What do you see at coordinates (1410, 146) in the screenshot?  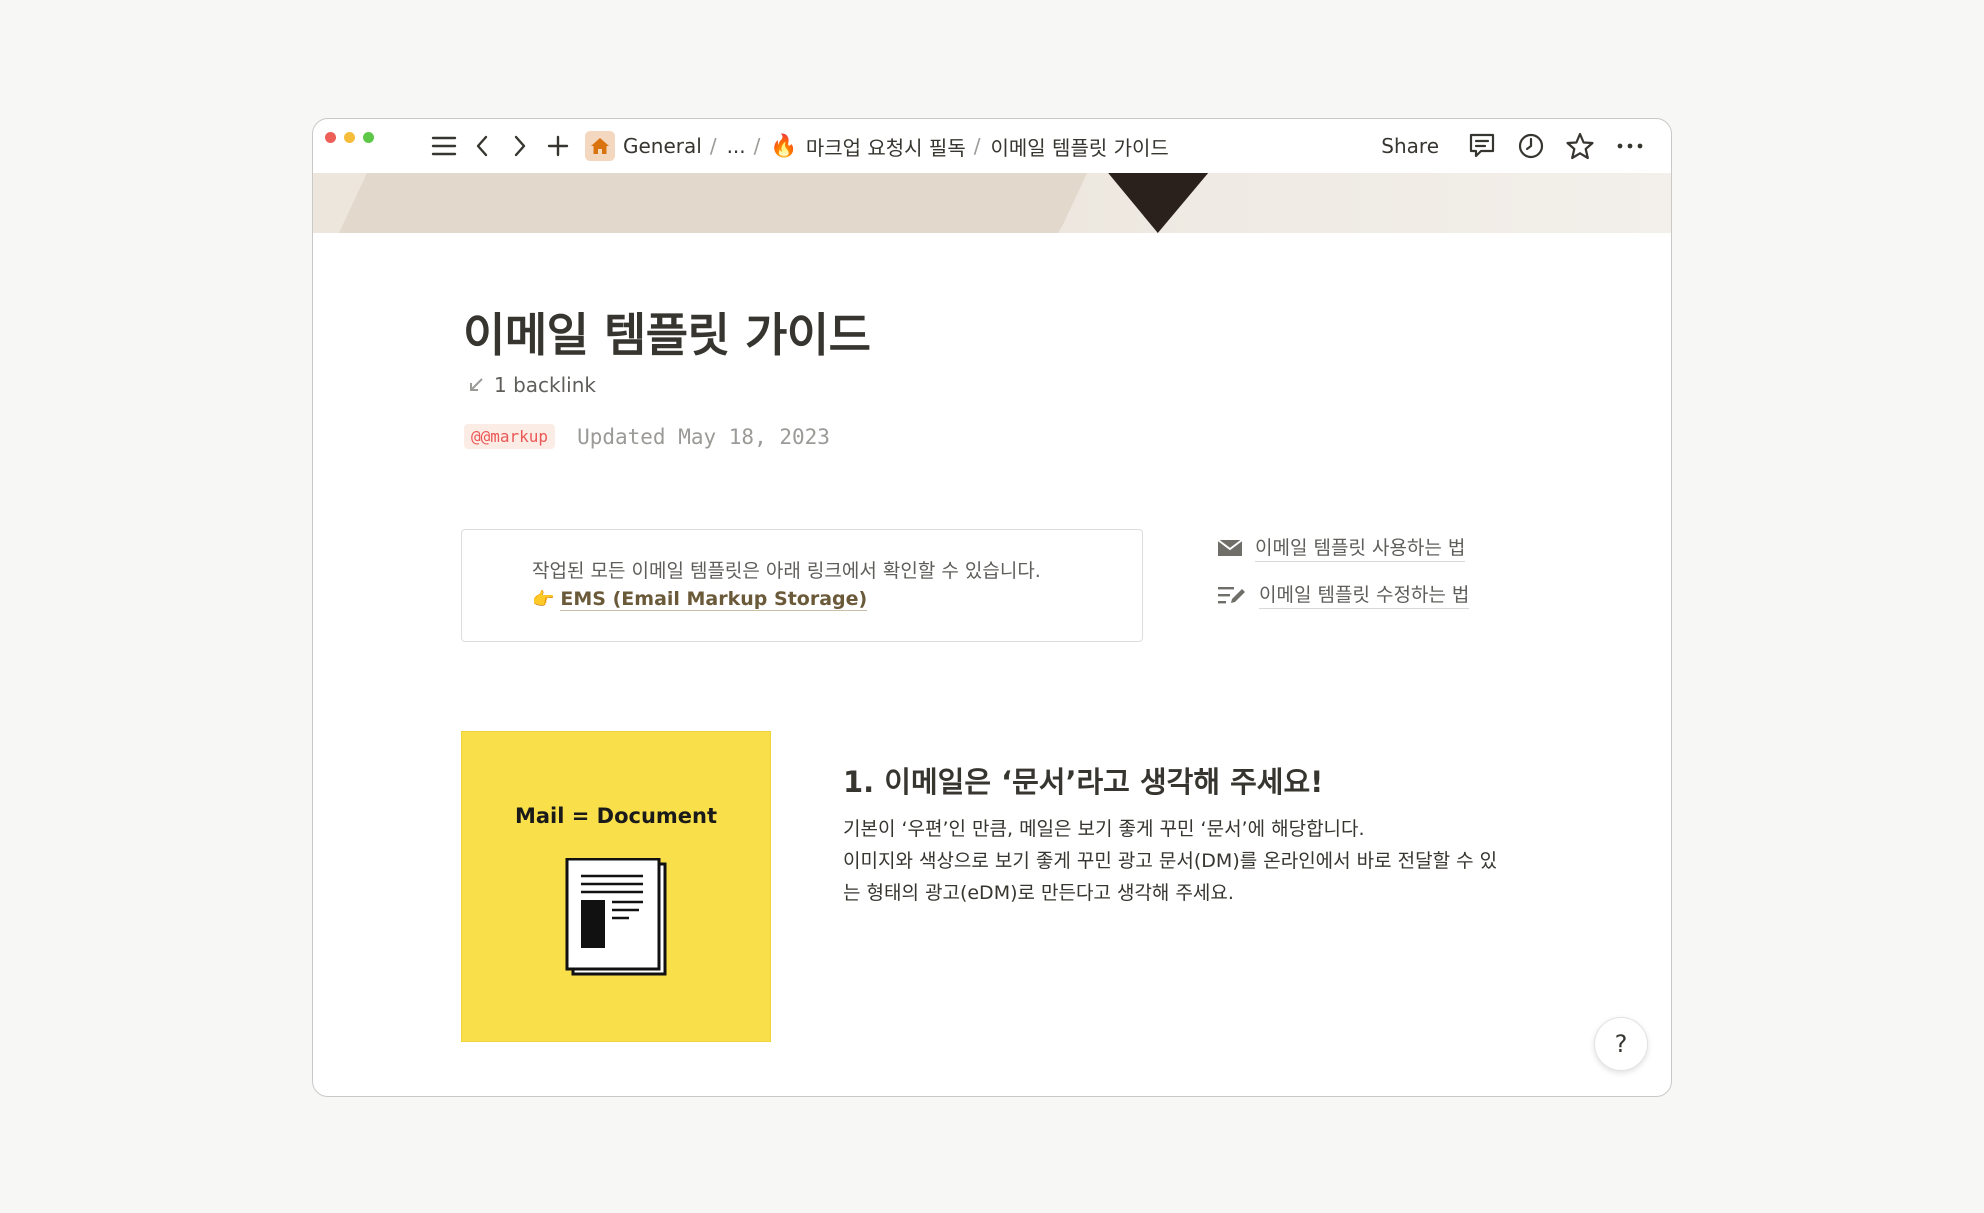 I see `share-button: Share` at bounding box center [1410, 146].